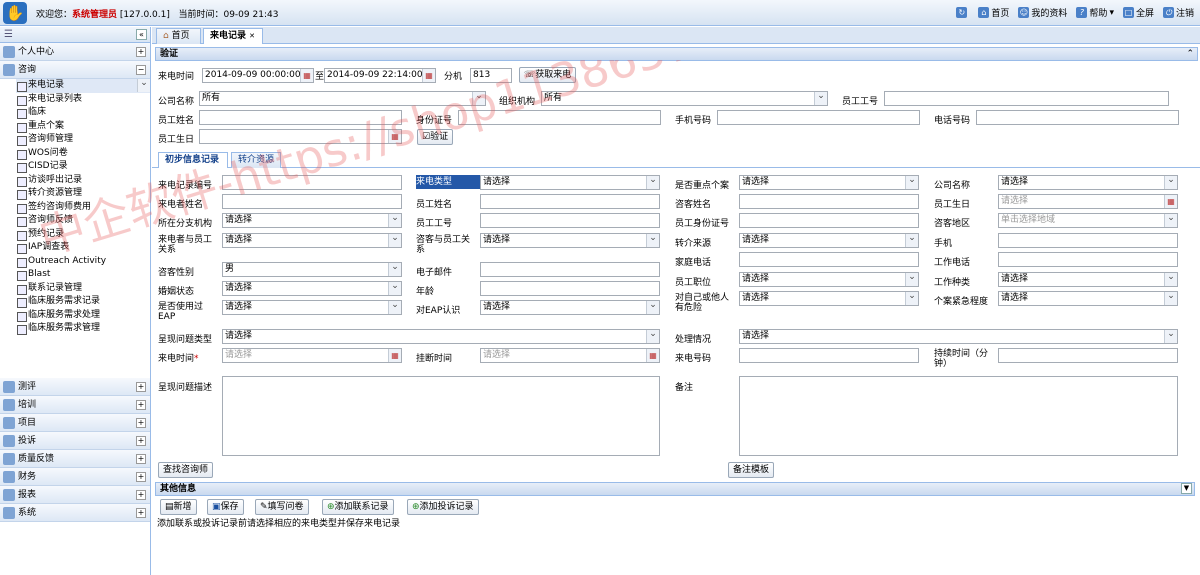 This screenshot has height=575, width=1200. Describe the element at coordinates (83, 275) in the screenshot. I see `sidebar-item: Blast` at that location.